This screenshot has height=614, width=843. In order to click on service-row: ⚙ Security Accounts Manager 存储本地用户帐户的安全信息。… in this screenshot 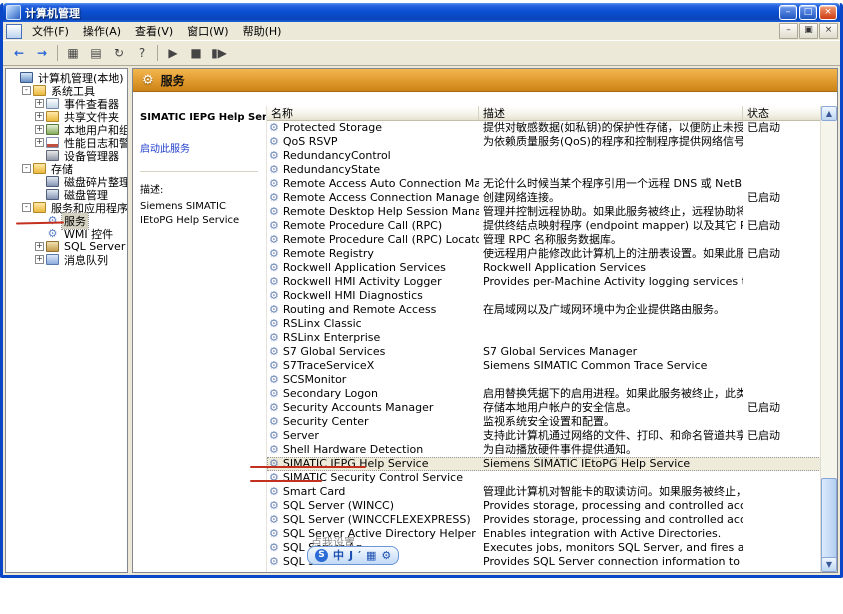, I will do `click(544, 408)`.